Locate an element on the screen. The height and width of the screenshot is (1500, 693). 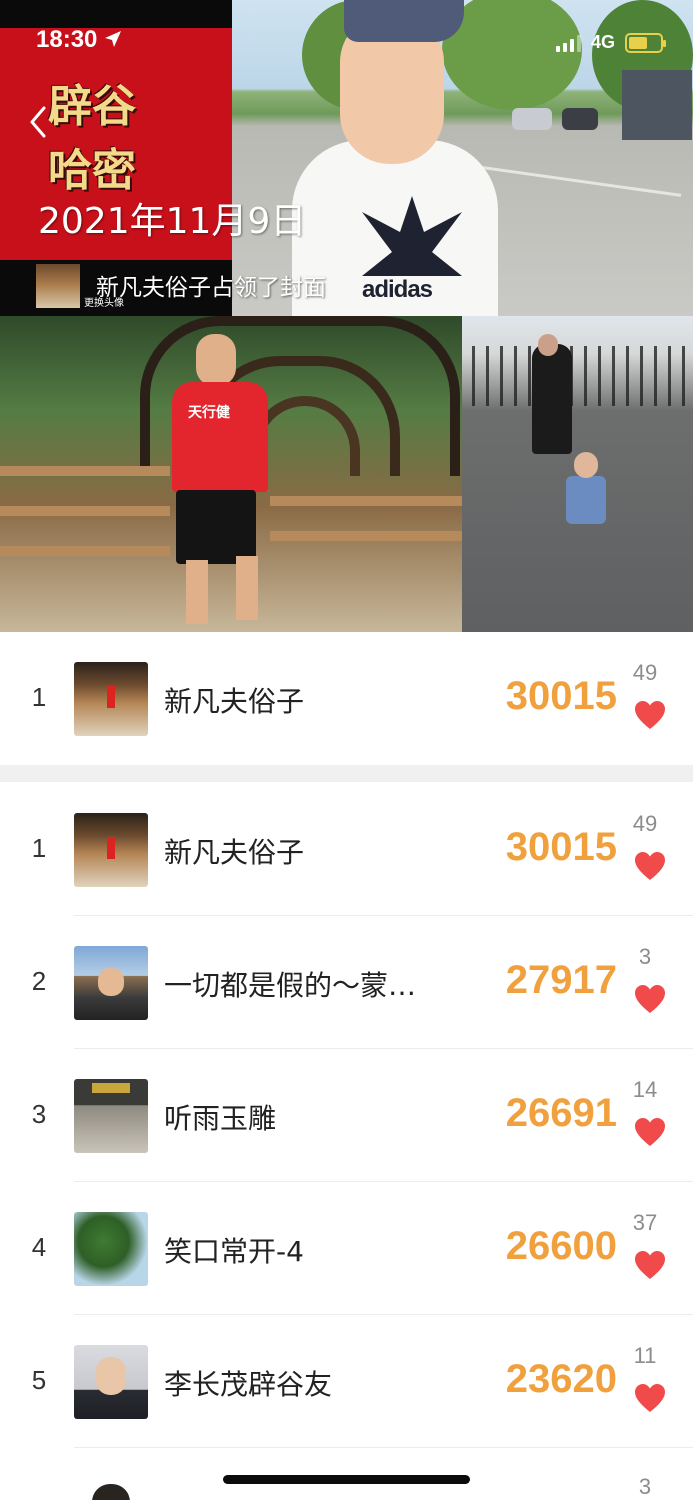
table-row: 3 听雨玉雕 26691 14 is located at coordinates (346, 1115).